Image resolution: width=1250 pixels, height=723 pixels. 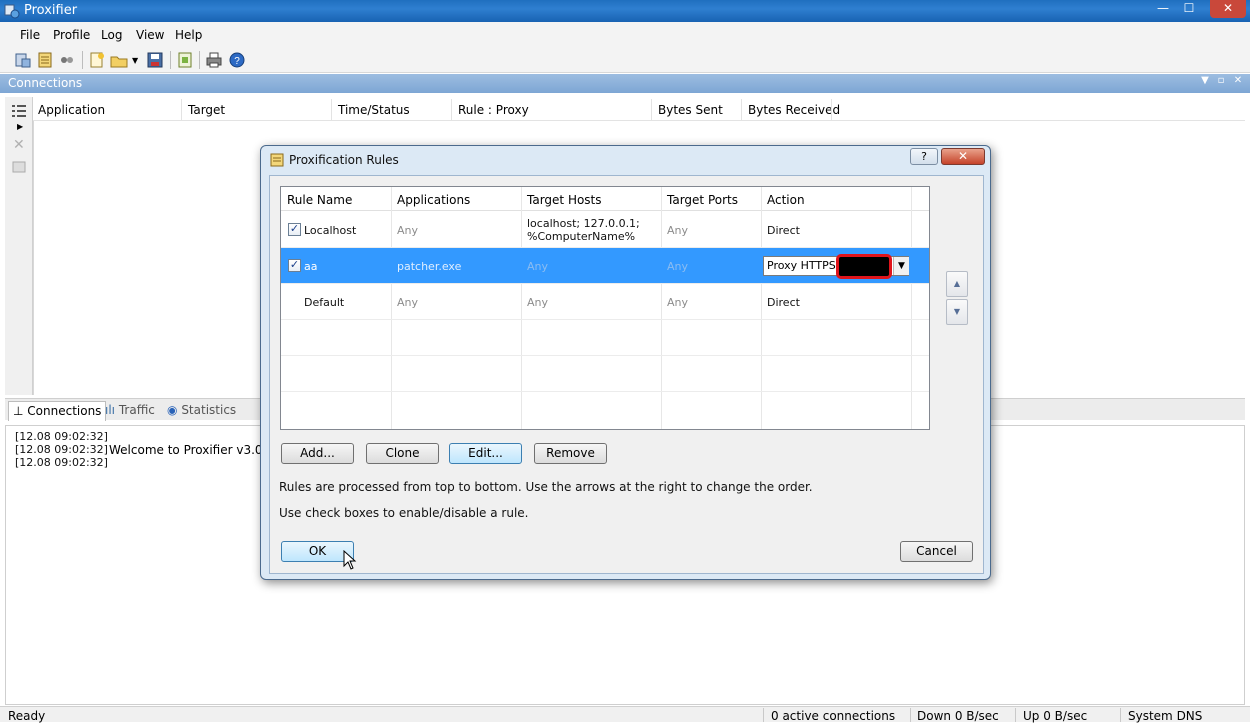 I want to click on minimize-button: —, so click(x=1163, y=9).